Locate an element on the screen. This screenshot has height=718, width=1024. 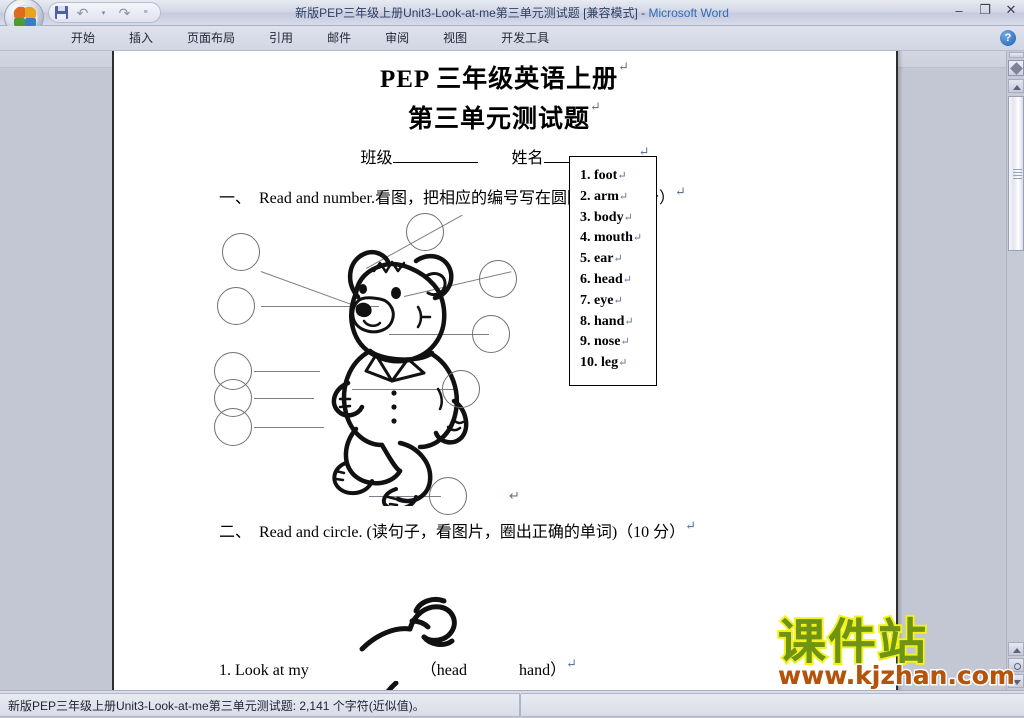
window-controls: – ❐ ✕ is located at coordinates (985, 10).